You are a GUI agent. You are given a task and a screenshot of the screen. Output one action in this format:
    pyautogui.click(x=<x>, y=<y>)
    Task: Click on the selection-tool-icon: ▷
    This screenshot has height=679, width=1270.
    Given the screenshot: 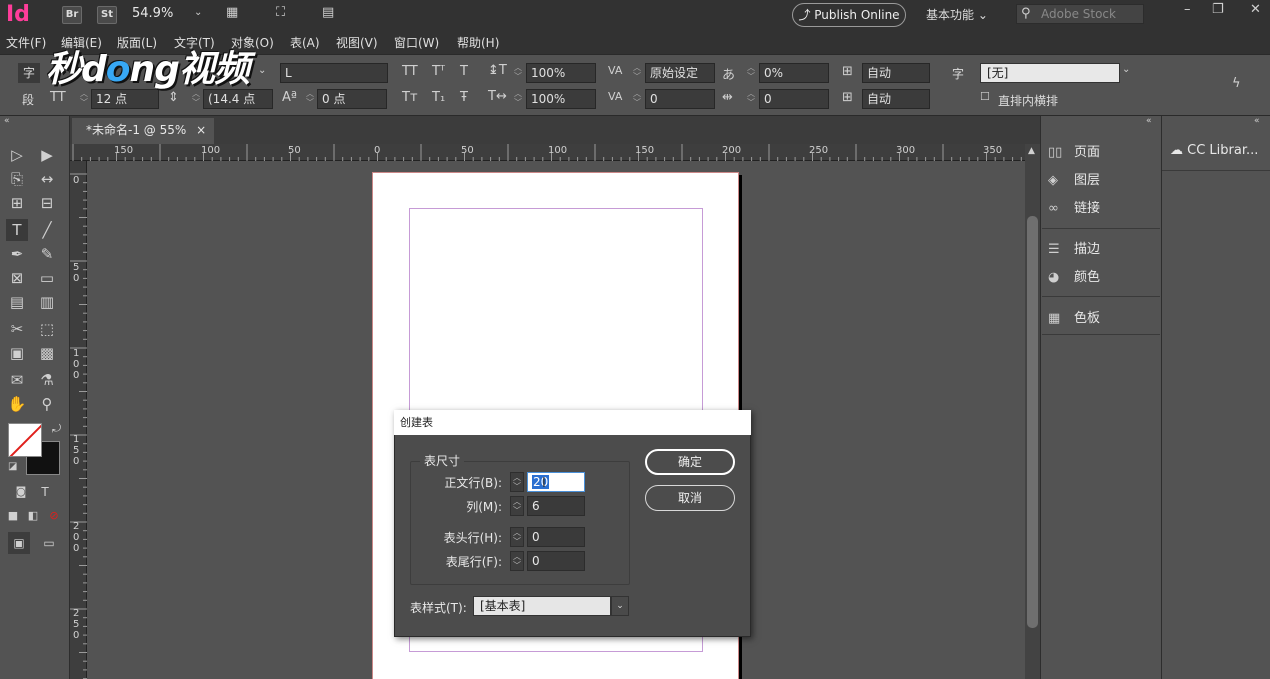 What is the action you would take?
    pyautogui.click(x=17, y=155)
    